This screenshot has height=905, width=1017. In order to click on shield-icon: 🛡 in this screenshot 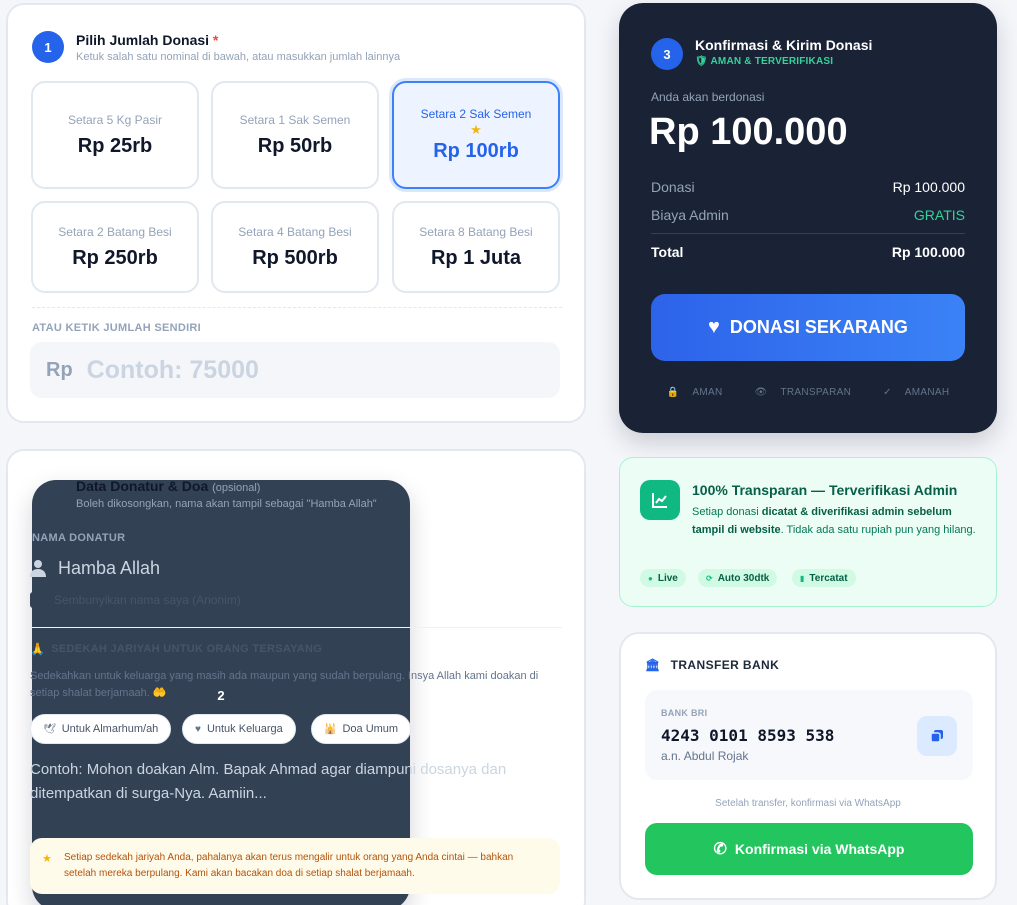, I will do `click(701, 61)`.